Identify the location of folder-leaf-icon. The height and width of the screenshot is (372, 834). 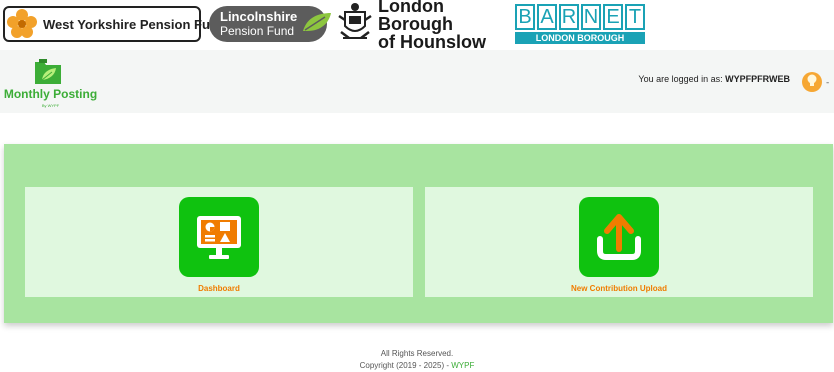
(48, 72).